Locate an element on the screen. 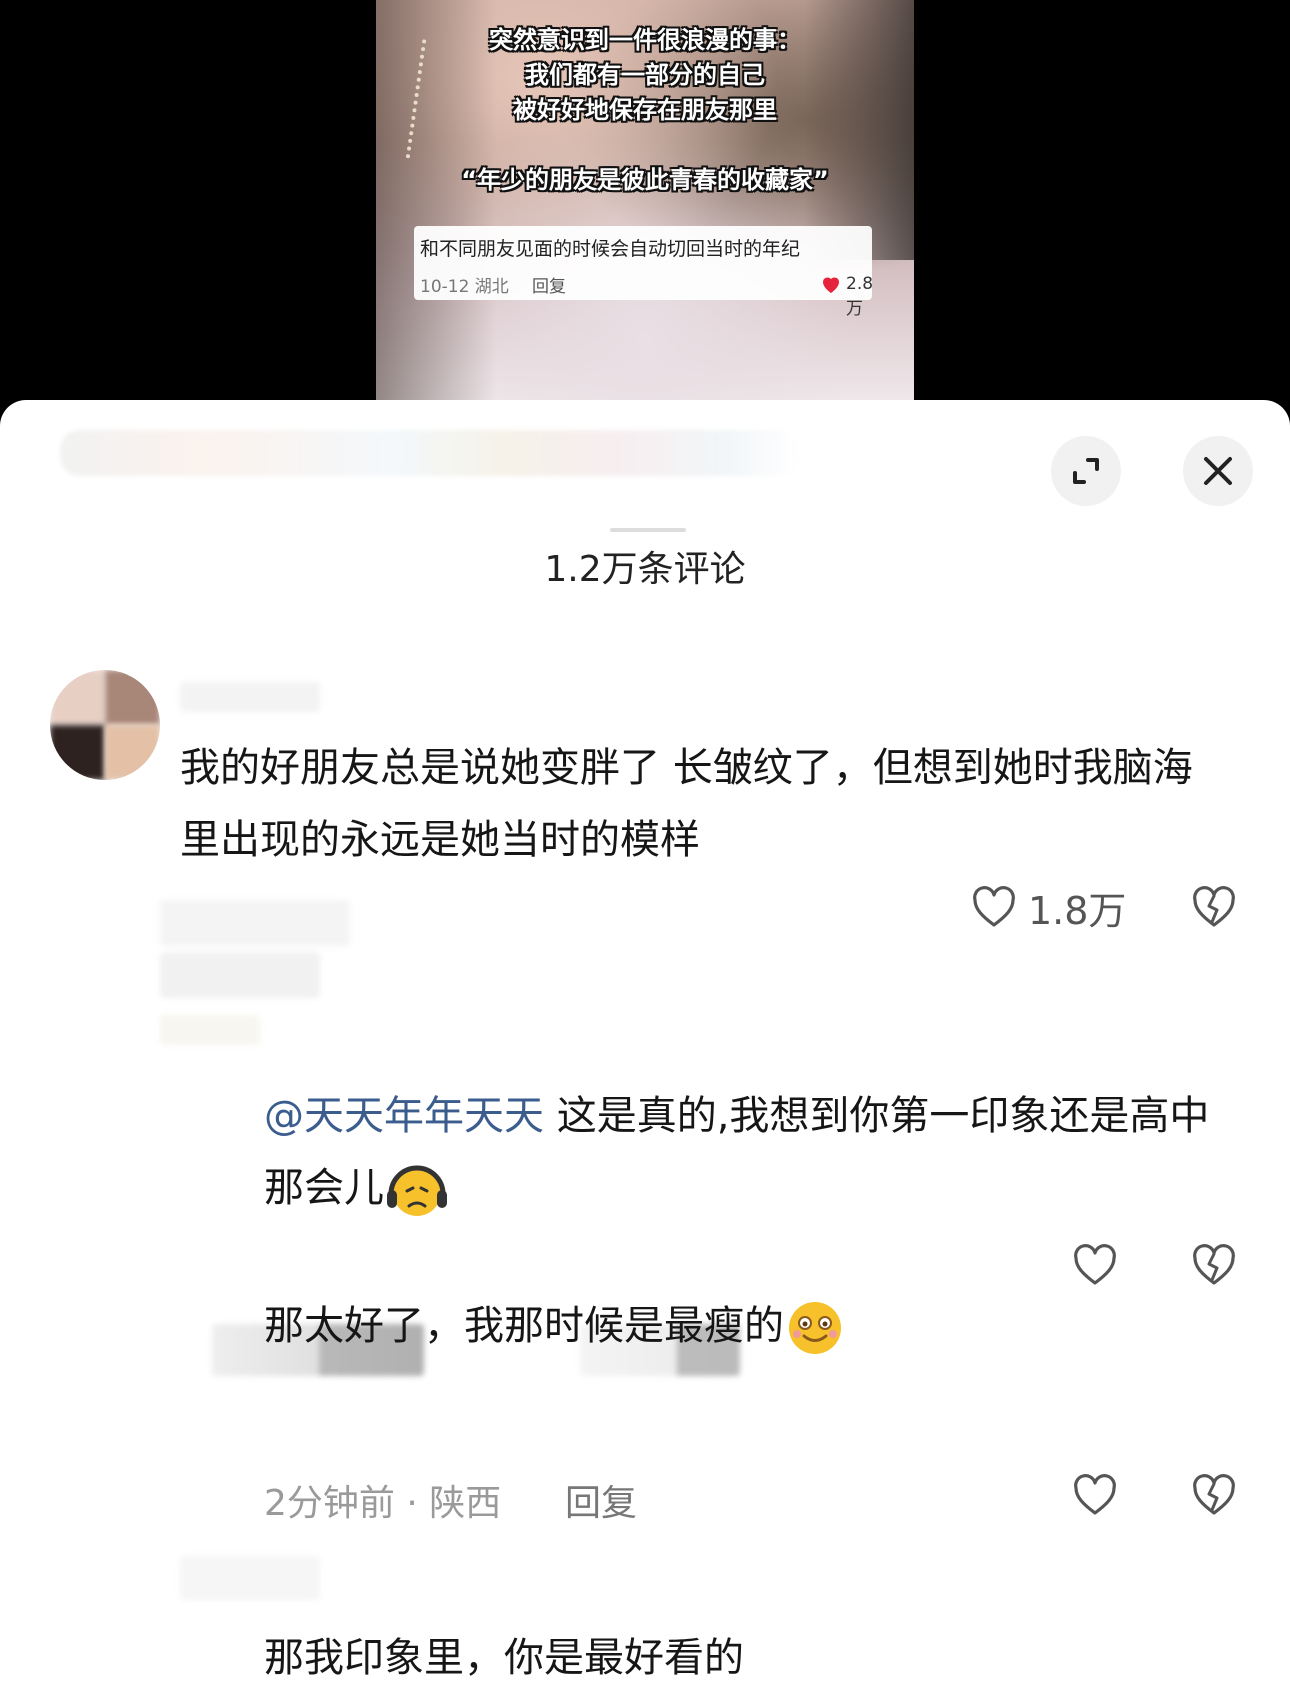  close-icon is located at coordinates (1218, 471).